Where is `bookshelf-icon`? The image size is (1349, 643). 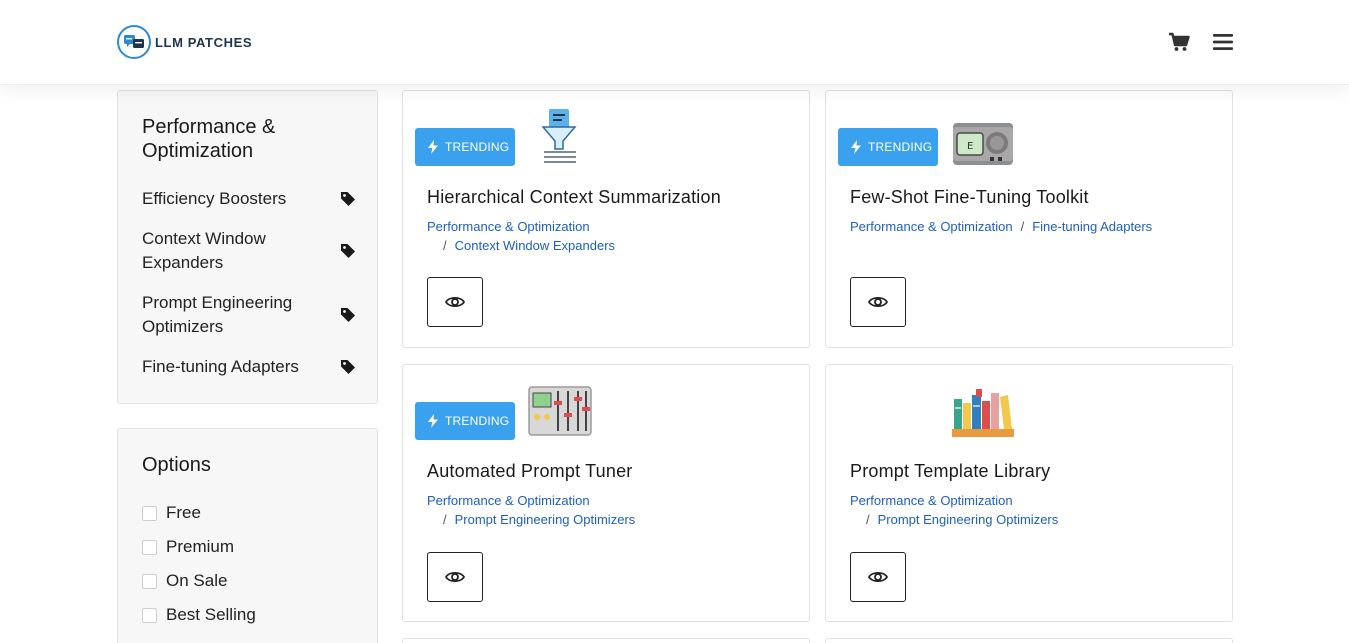 bookshelf-icon is located at coordinates (983, 409).